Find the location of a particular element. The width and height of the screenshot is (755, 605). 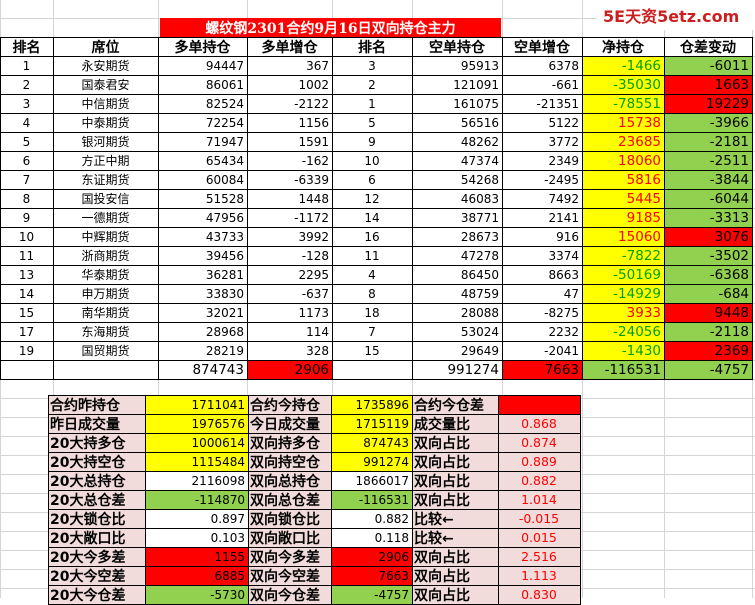

summary-label: 双向锁仓比 is located at coordinates (289, 518).